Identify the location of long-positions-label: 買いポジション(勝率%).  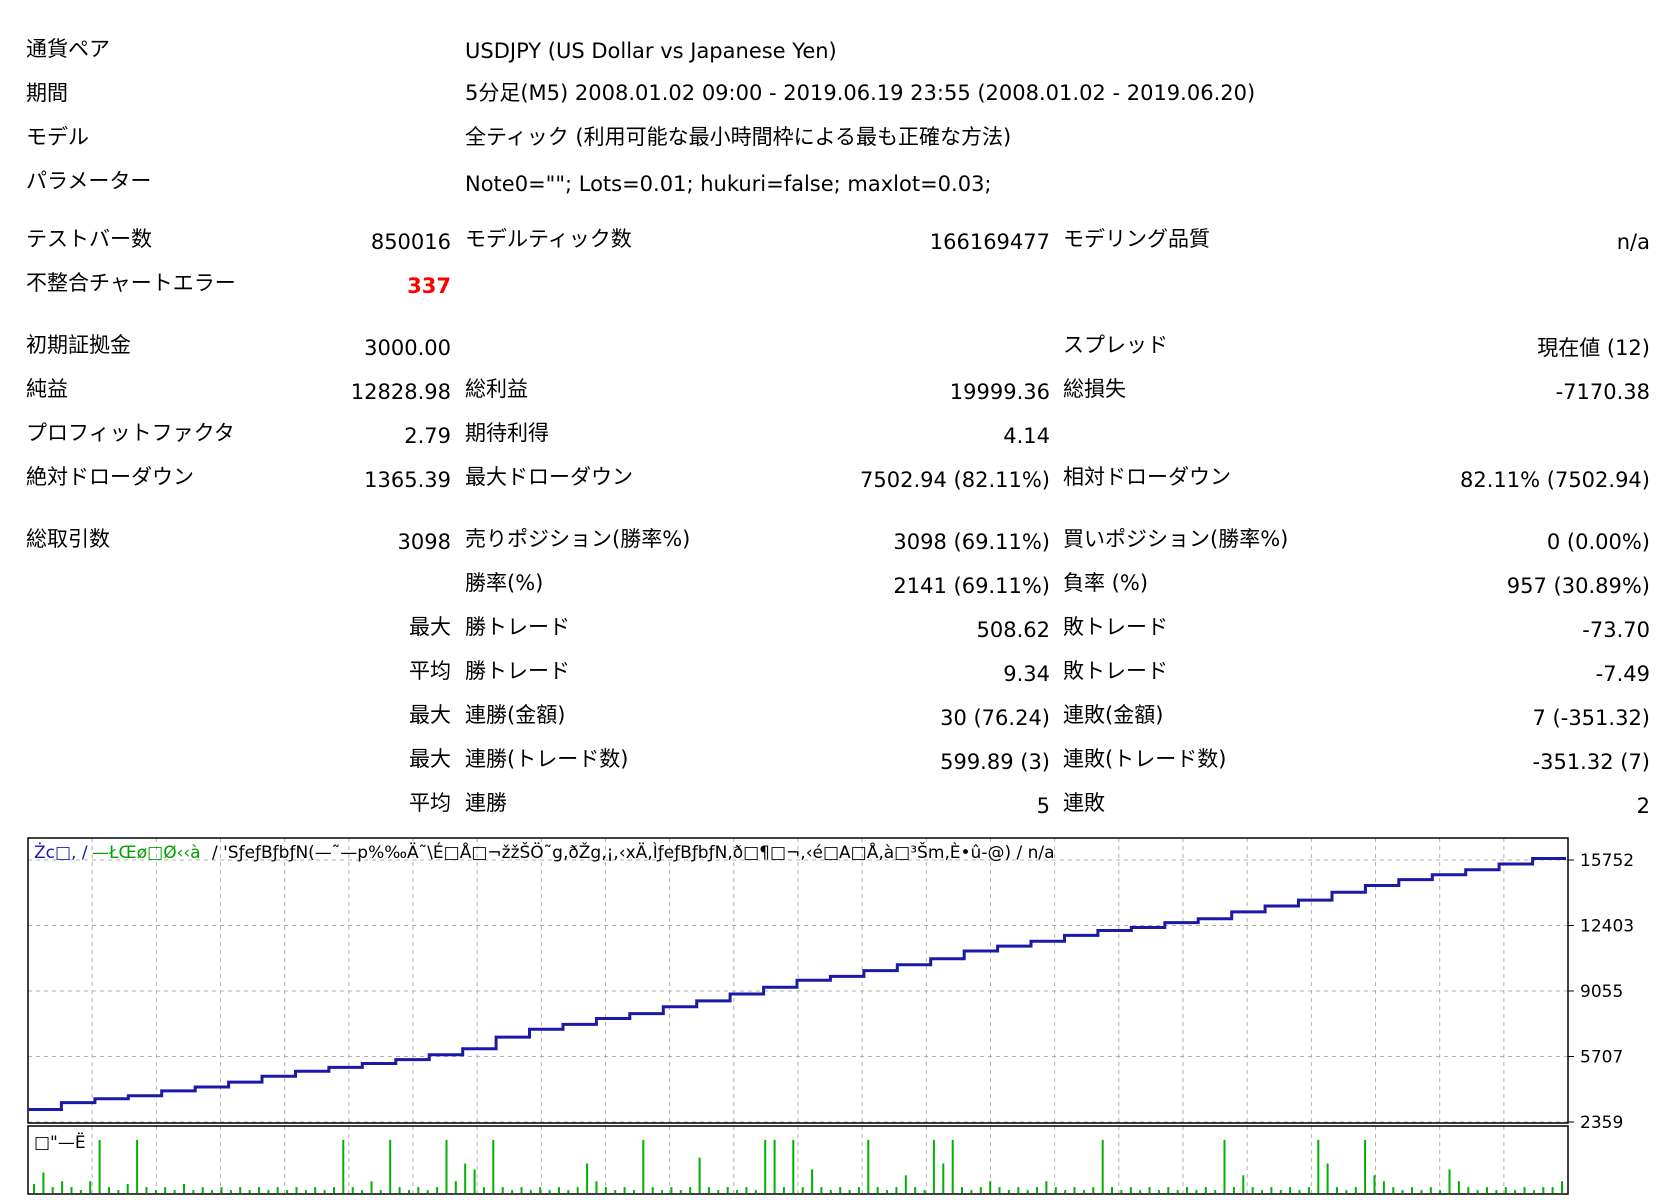
(1176, 539).